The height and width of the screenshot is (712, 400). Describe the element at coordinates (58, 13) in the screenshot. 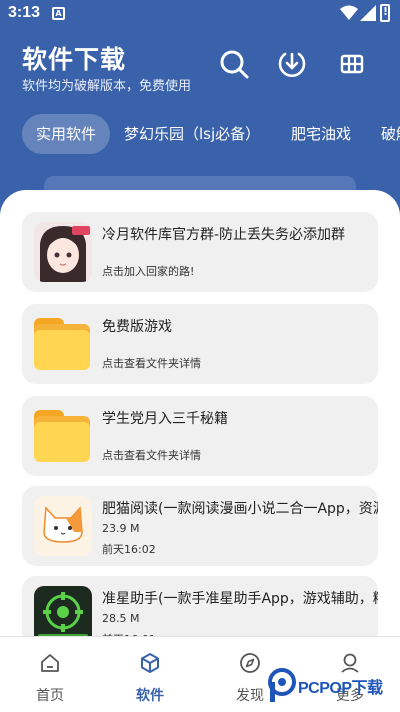

I see `notification-icon: A` at that location.